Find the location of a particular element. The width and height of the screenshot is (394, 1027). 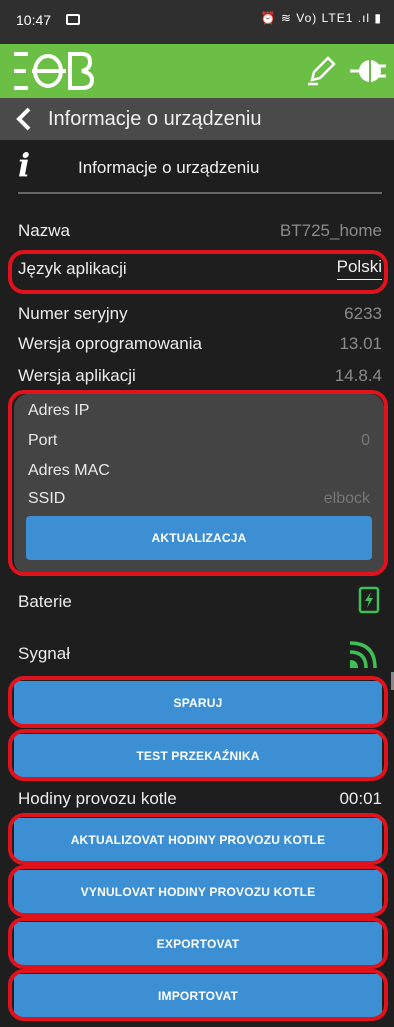

language-select: Polski is located at coordinates (359, 268).